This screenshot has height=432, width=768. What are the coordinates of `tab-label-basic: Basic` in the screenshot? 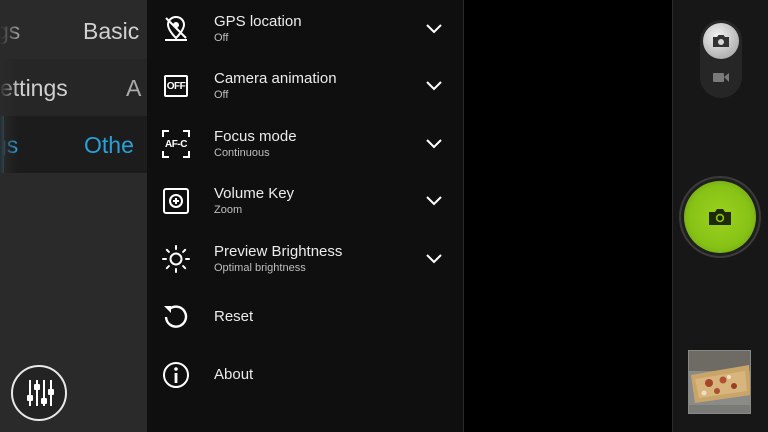 It's located at (111, 31).